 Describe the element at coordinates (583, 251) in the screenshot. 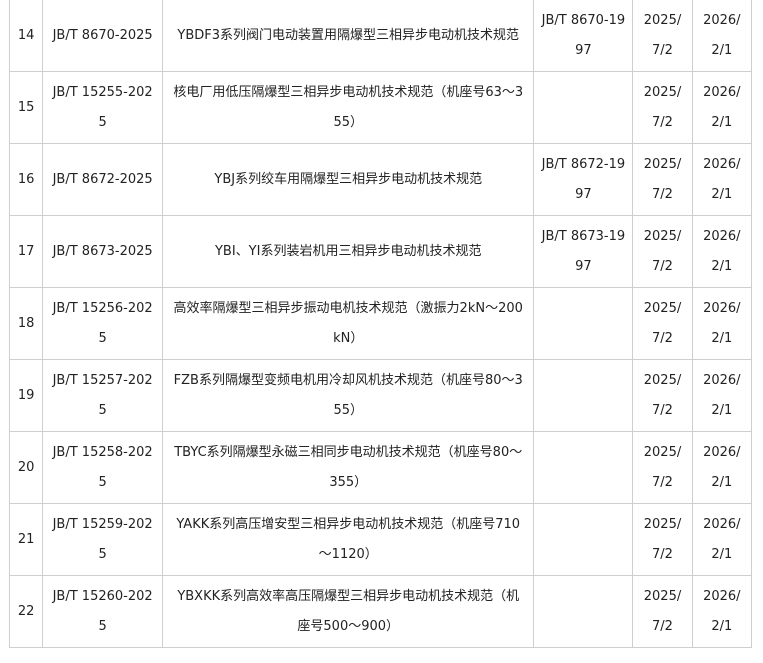

I see `replaced-standard: JB/T 8673-1997` at that location.